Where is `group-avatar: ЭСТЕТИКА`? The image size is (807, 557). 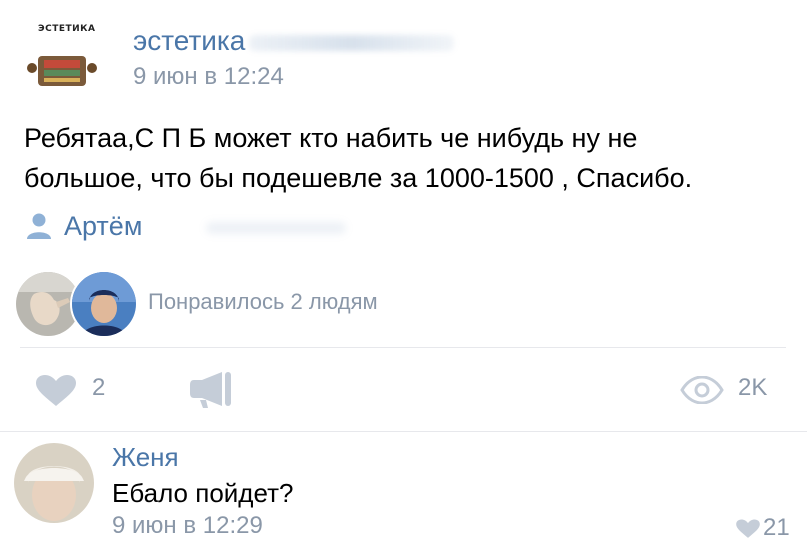
group-avatar: ЭСТЕТИКА is located at coordinates (62, 60).